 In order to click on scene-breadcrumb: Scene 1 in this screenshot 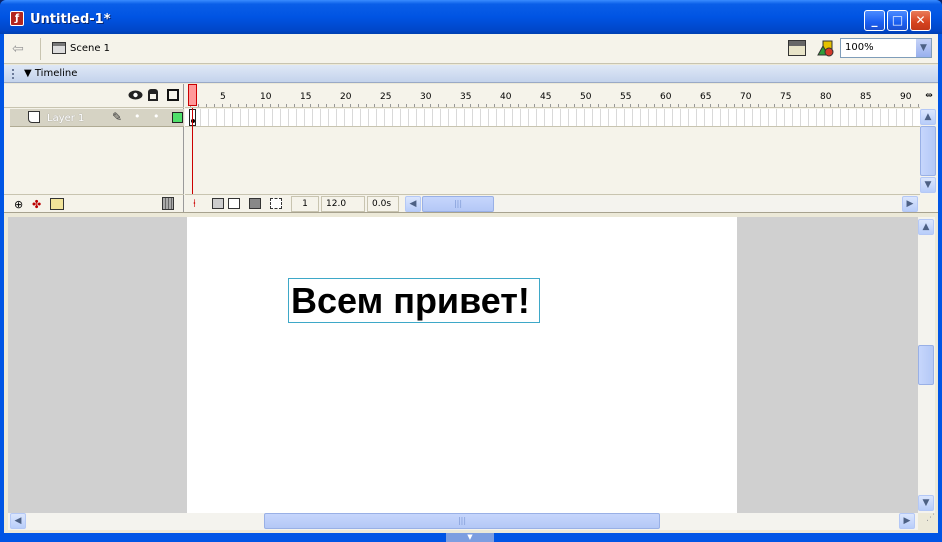, I will do `click(90, 48)`.